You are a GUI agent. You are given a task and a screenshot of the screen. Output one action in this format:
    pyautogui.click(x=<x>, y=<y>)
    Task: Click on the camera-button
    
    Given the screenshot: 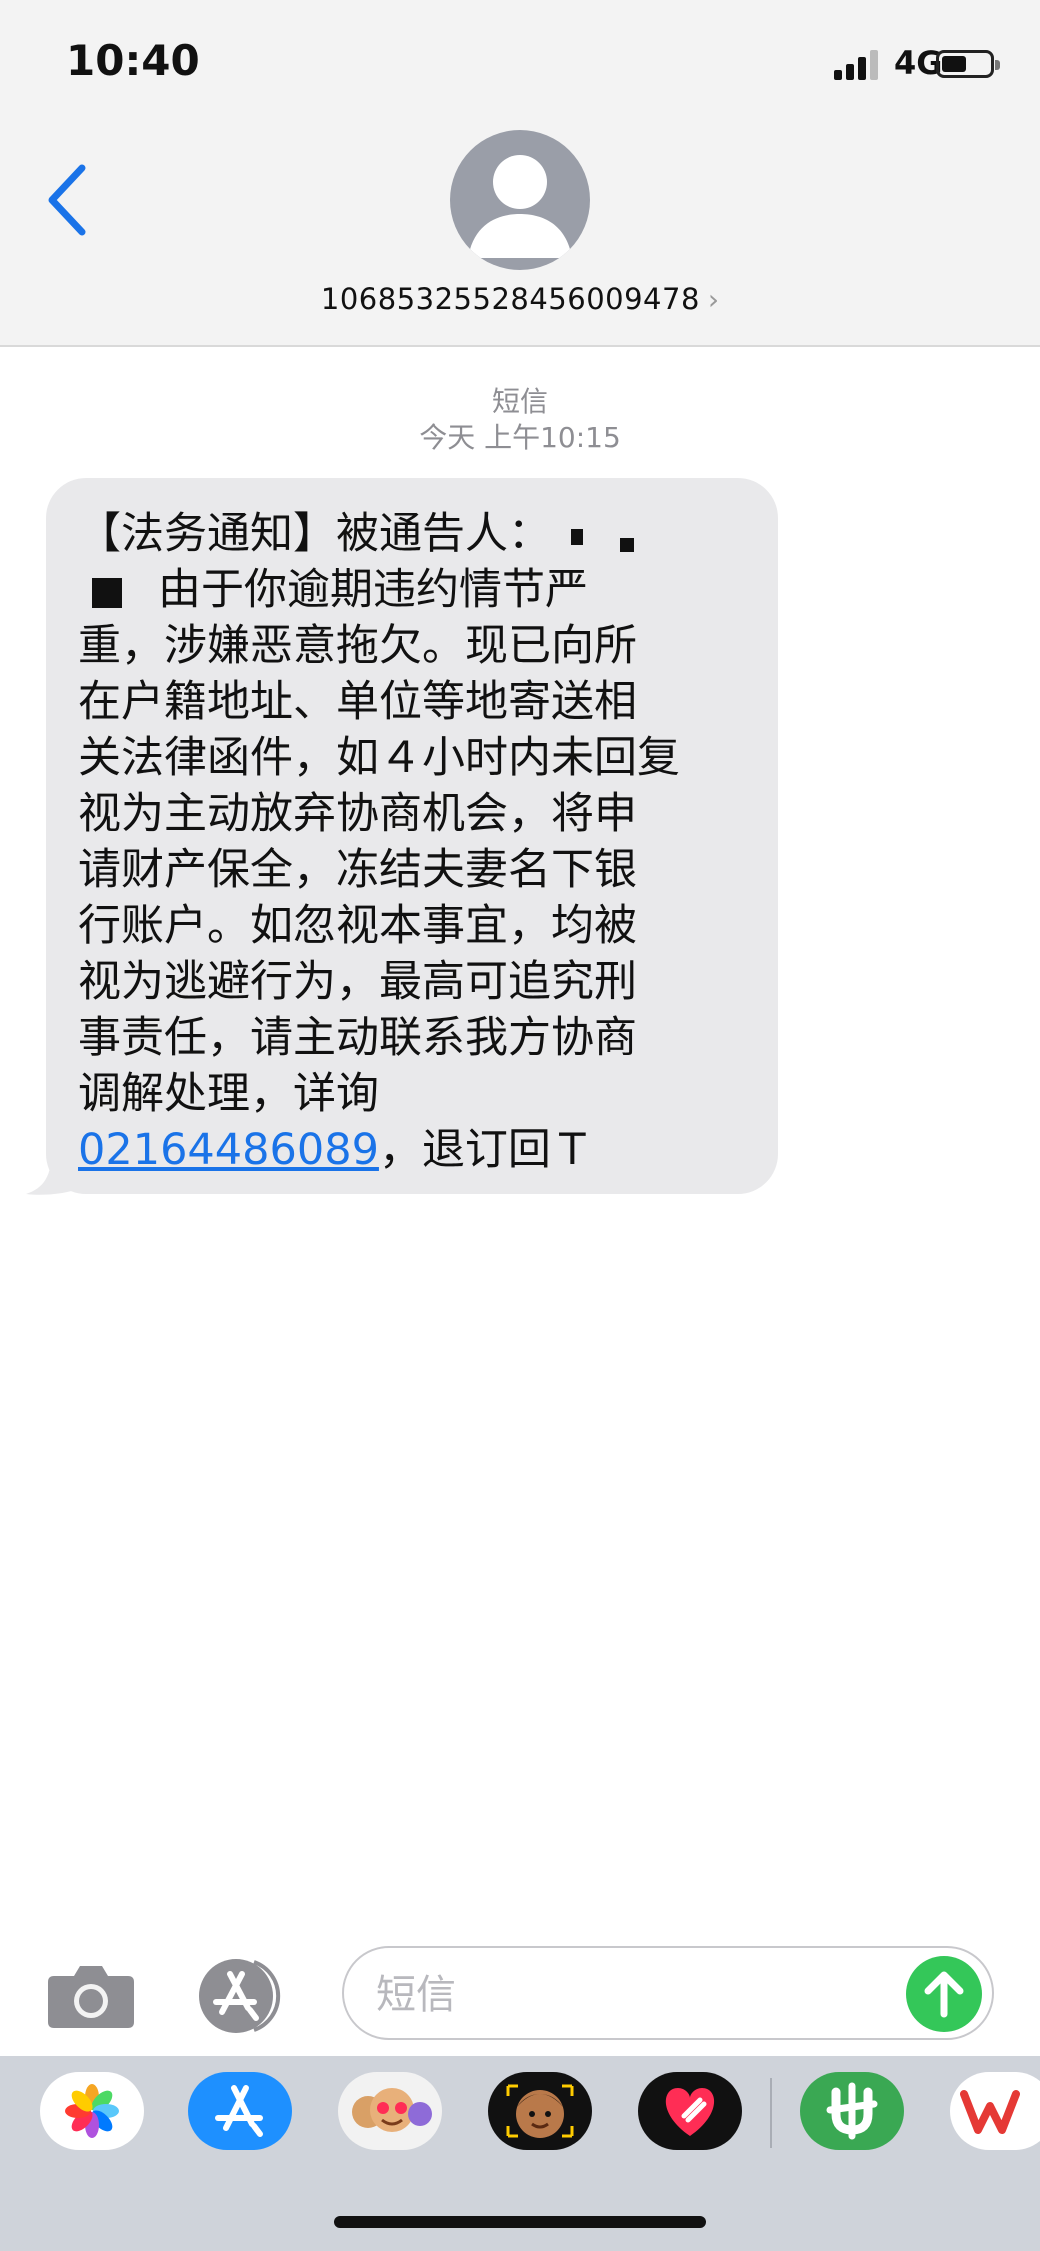 What is the action you would take?
    pyautogui.click(x=91, y=1995)
    